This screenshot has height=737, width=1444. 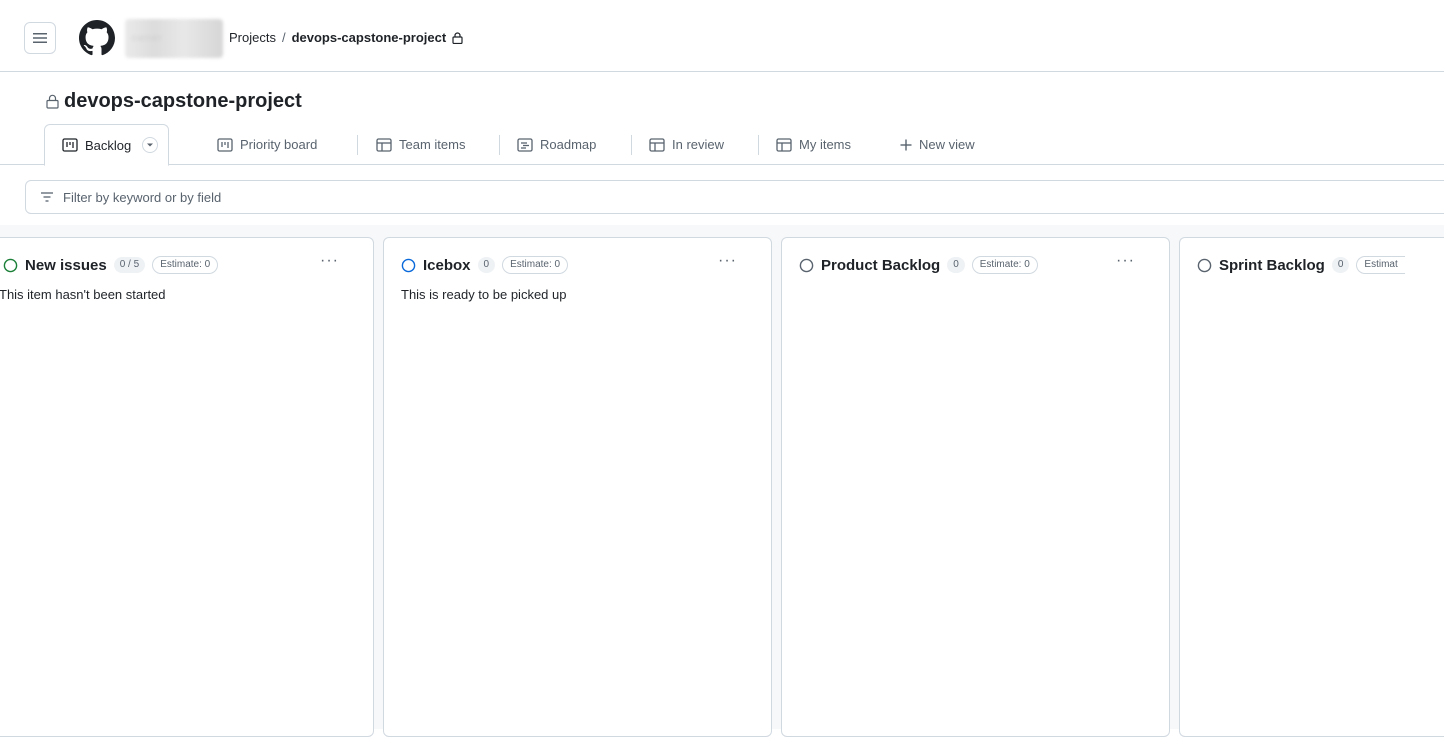 I want to click on view-options-button, so click(x=150, y=145).